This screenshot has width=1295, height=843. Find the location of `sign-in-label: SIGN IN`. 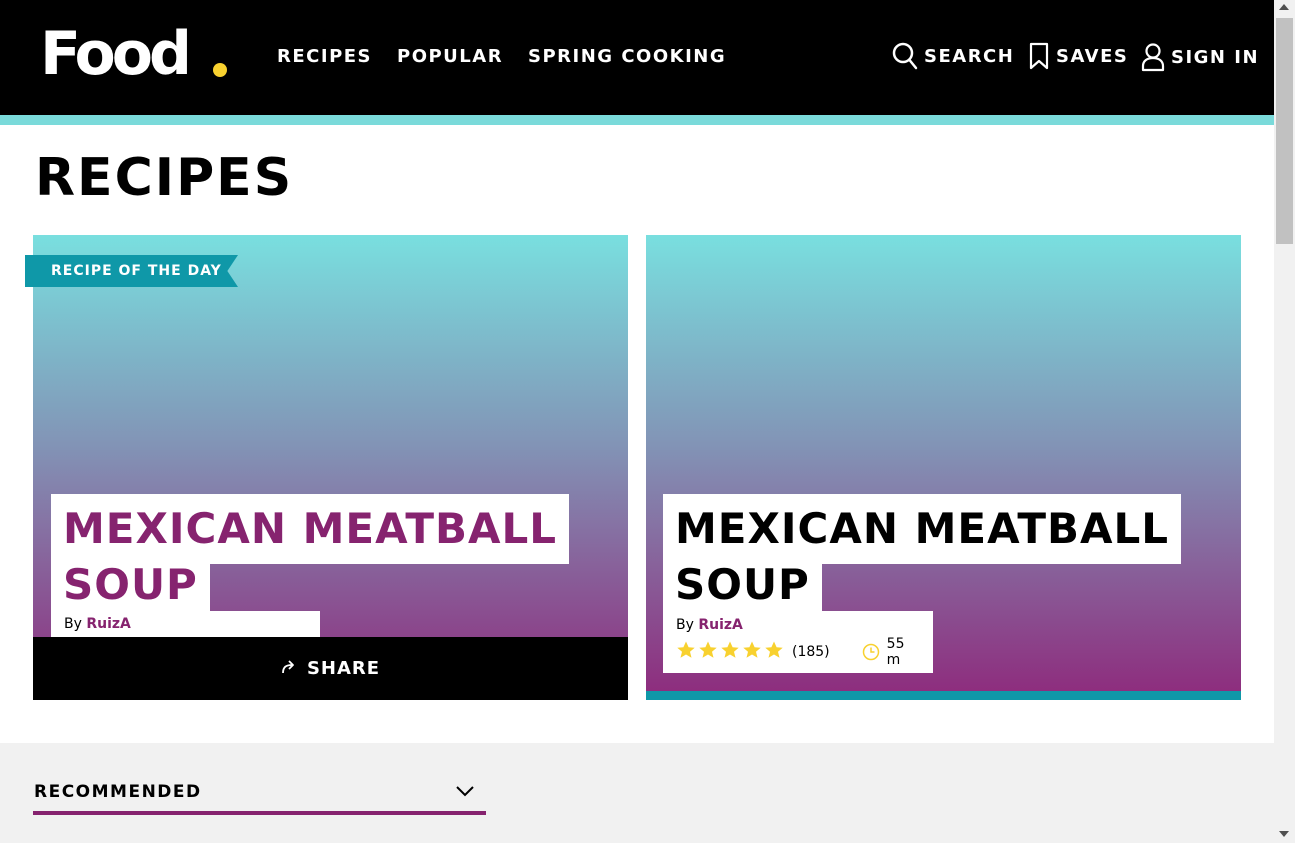

sign-in-label: SIGN IN is located at coordinates (1215, 57).